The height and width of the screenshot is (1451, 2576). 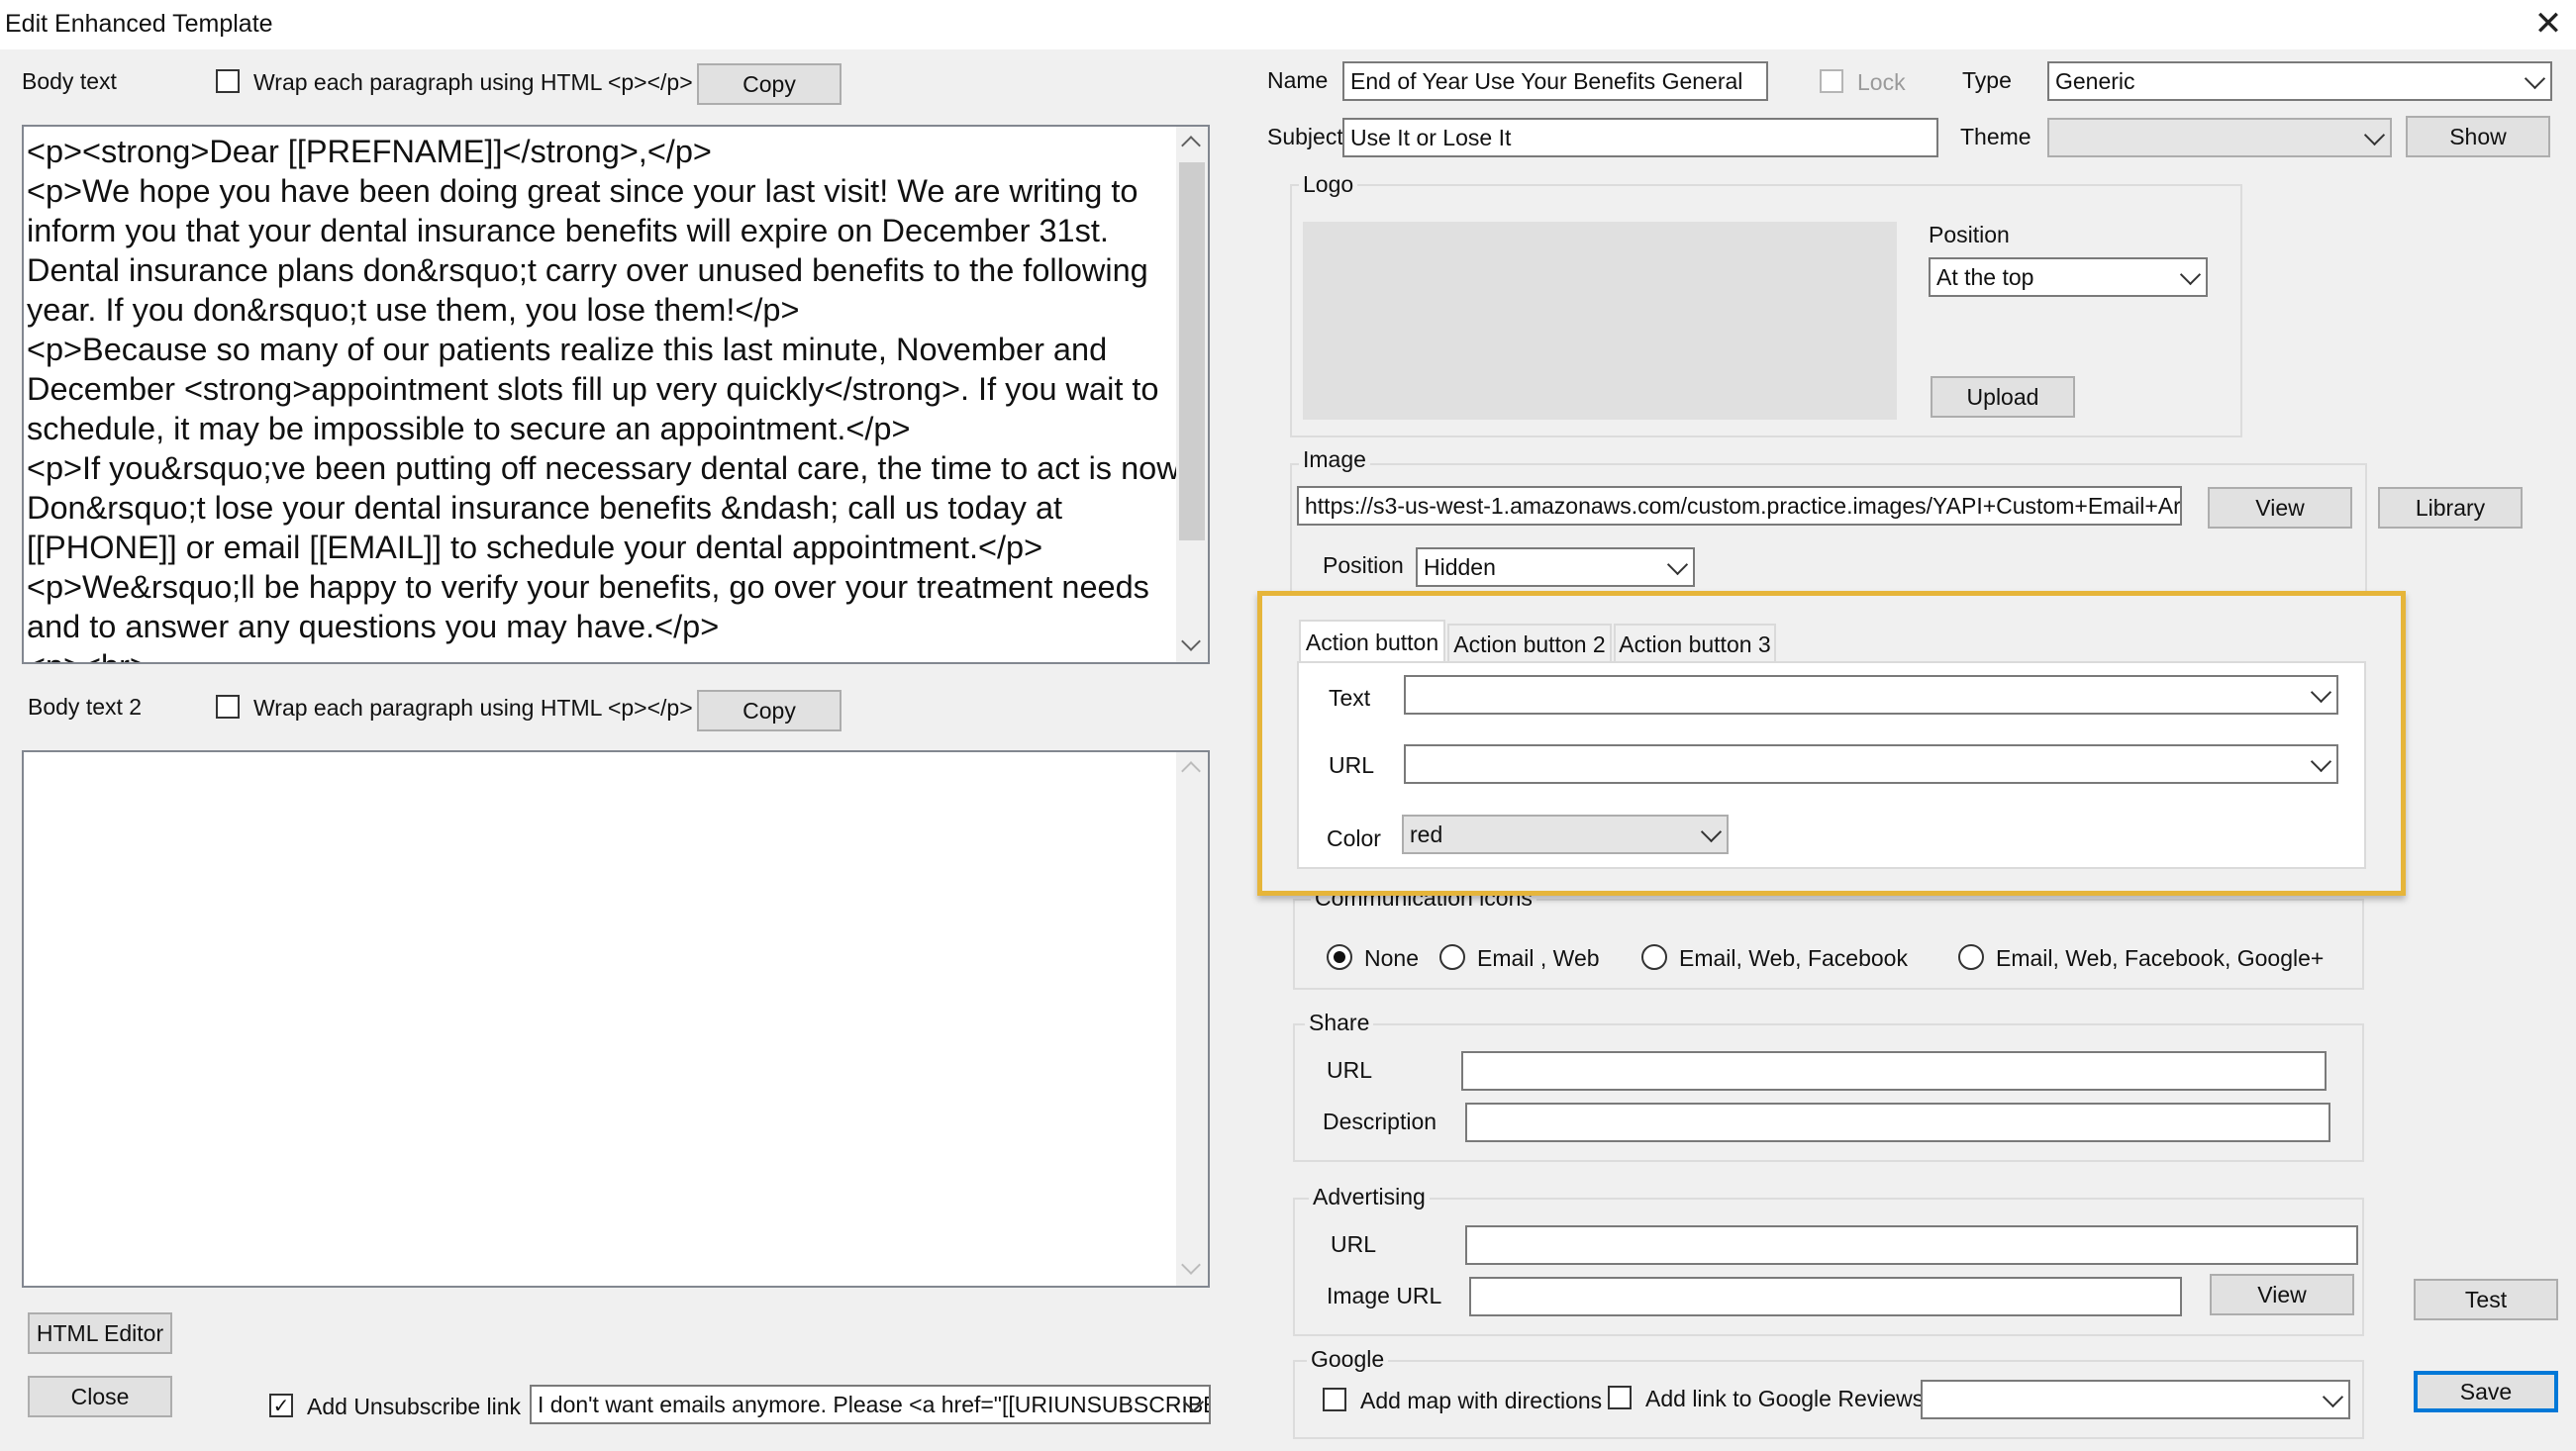 What do you see at coordinates (1556, 567) in the screenshot?
I see `image-position-select: Hidden` at bounding box center [1556, 567].